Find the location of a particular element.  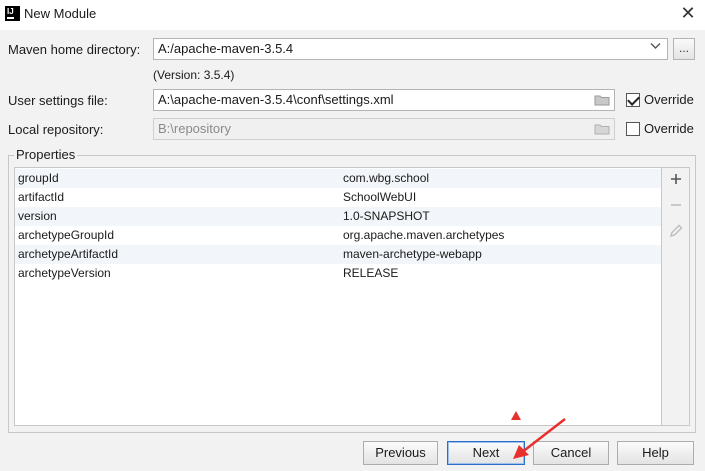

intellij-app-icon: IJ is located at coordinates (12, 13).